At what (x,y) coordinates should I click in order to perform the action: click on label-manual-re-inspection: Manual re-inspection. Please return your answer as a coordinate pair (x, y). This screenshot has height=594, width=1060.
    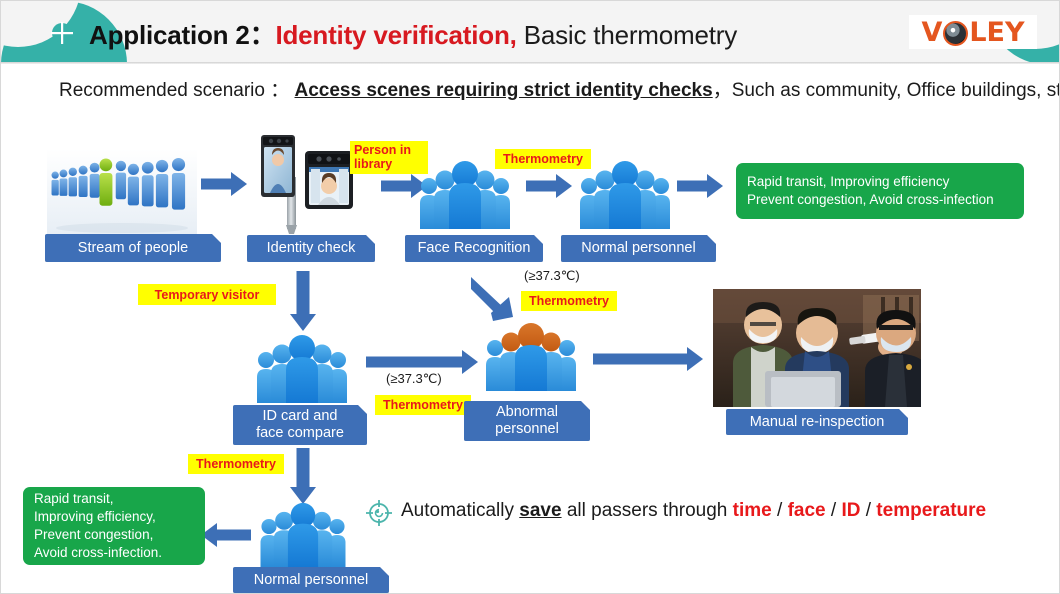
    Looking at the image, I should click on (817, 422).